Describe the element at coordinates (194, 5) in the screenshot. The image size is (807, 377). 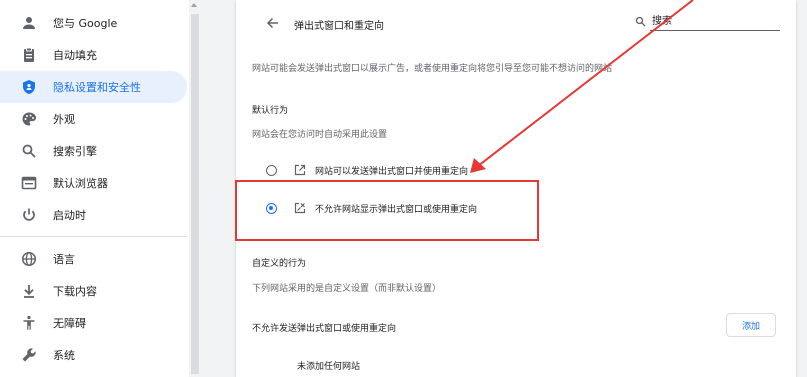
I see `scroll-up-arrow-icon` at that location.